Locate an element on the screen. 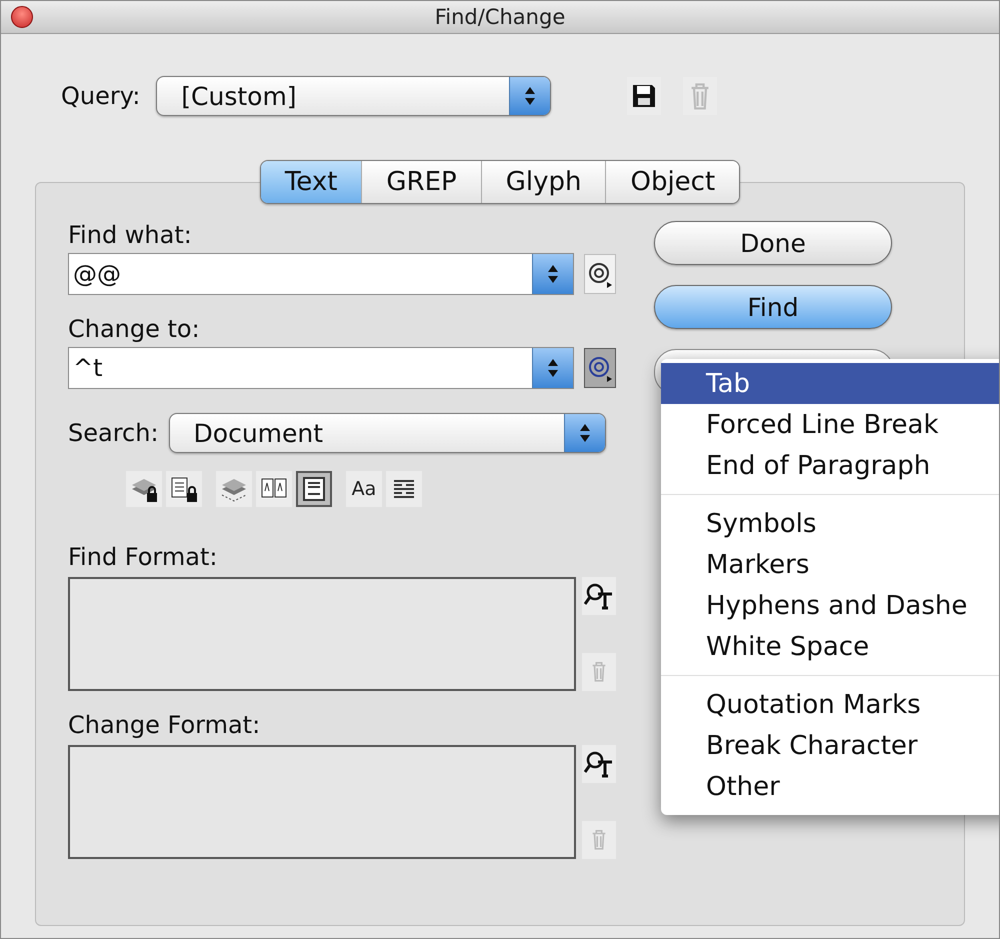 The height and width of the screenshot is (939, 1000). close-button is located at coordinates (22, 17).